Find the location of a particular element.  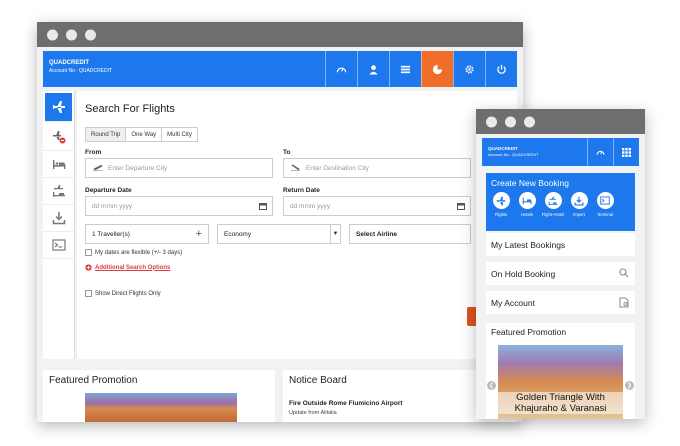

sidebar-item-flight-hotel is located at coordinates (58, 191).